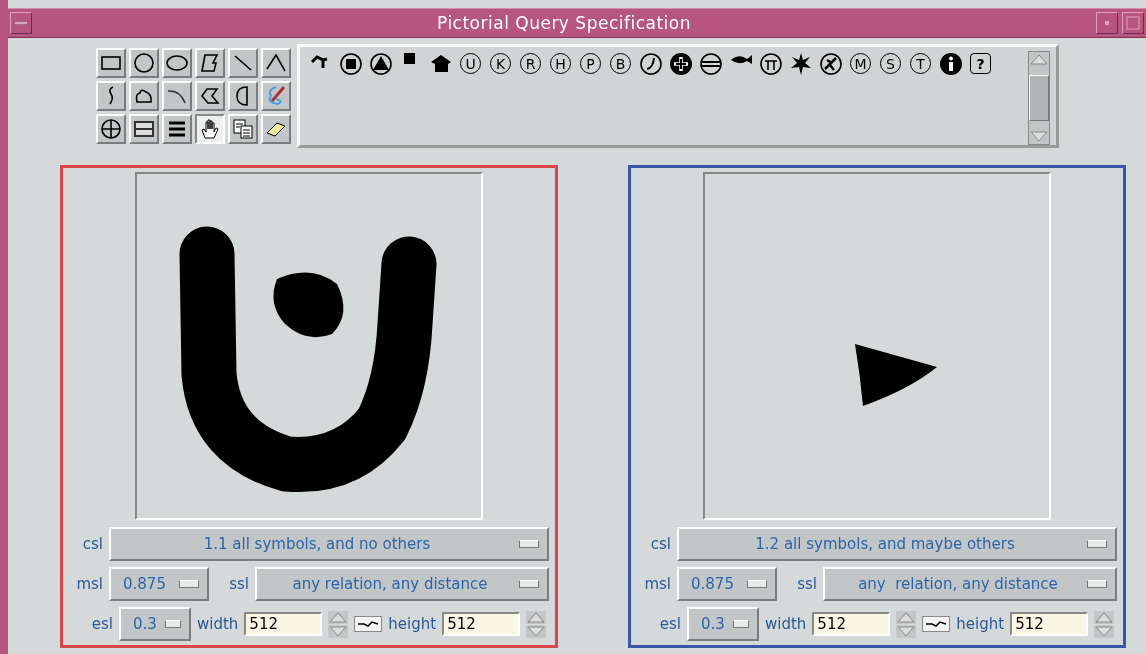 This screenshot has height=654, width=1146. What do you see at coordinates (111, 129) in the screenshot?
I see `crosshair-icon` at bounding box center [111, 129].